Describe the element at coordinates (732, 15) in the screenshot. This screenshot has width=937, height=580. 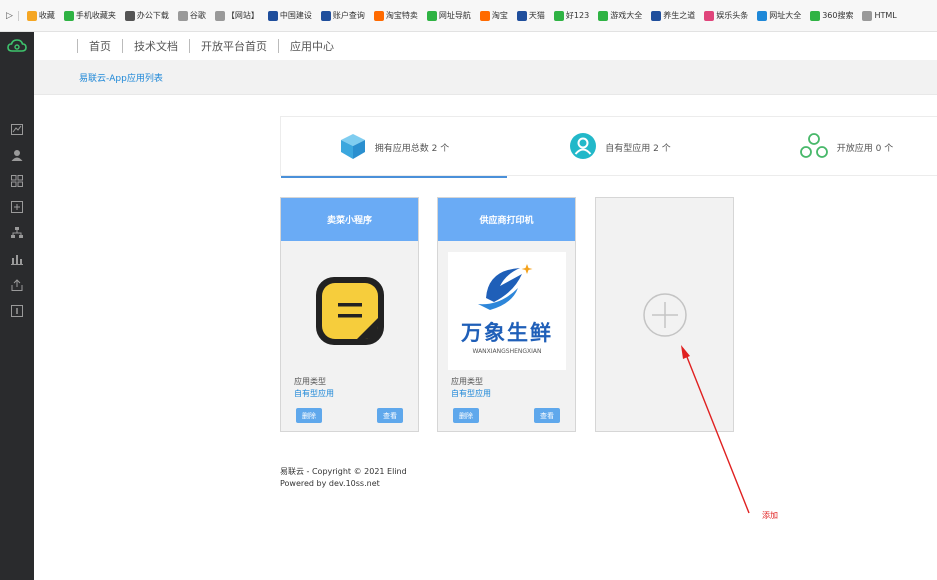
I see `bookmark-label: 娱乐头条` at that location.